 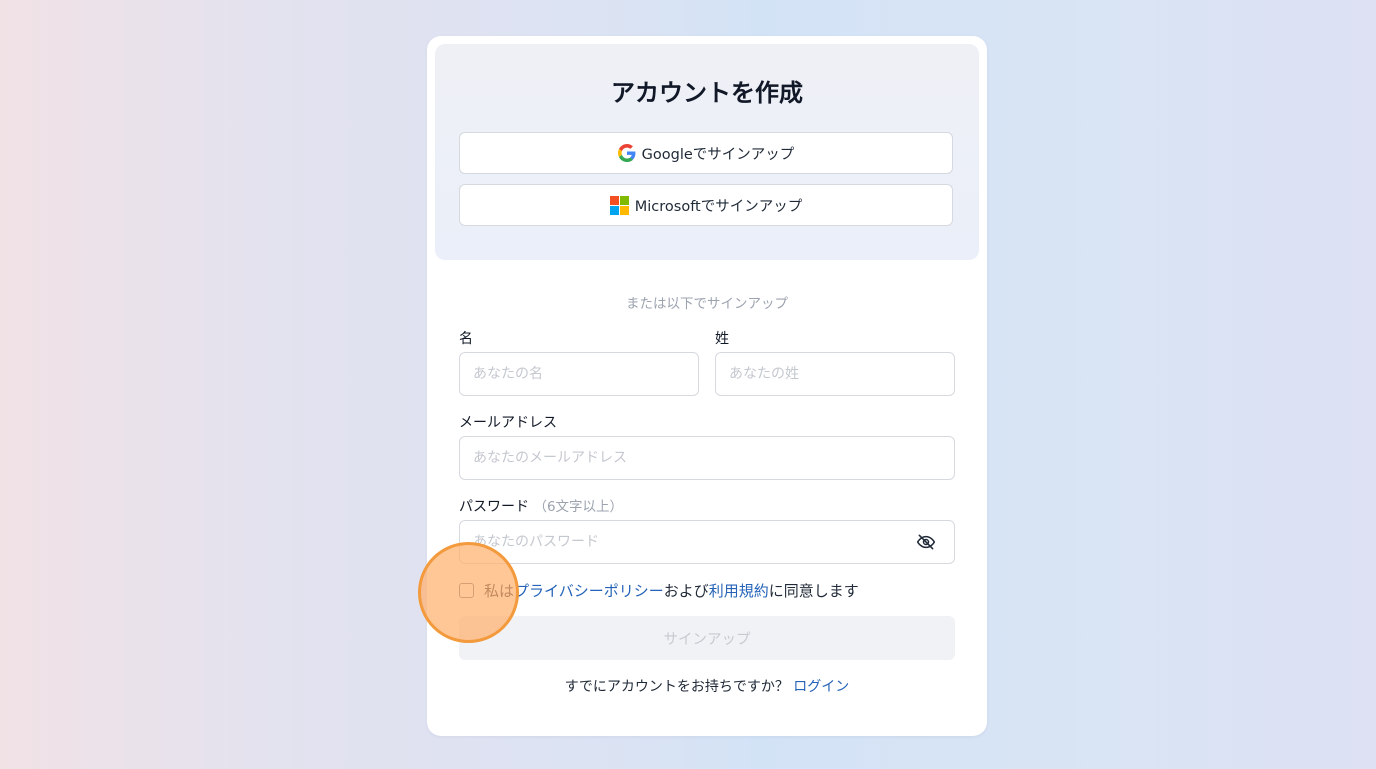 What do you see at coordinates (926, 542) in the screenshot?
I see `eye-off-icon` at bounding box center [926, 542].